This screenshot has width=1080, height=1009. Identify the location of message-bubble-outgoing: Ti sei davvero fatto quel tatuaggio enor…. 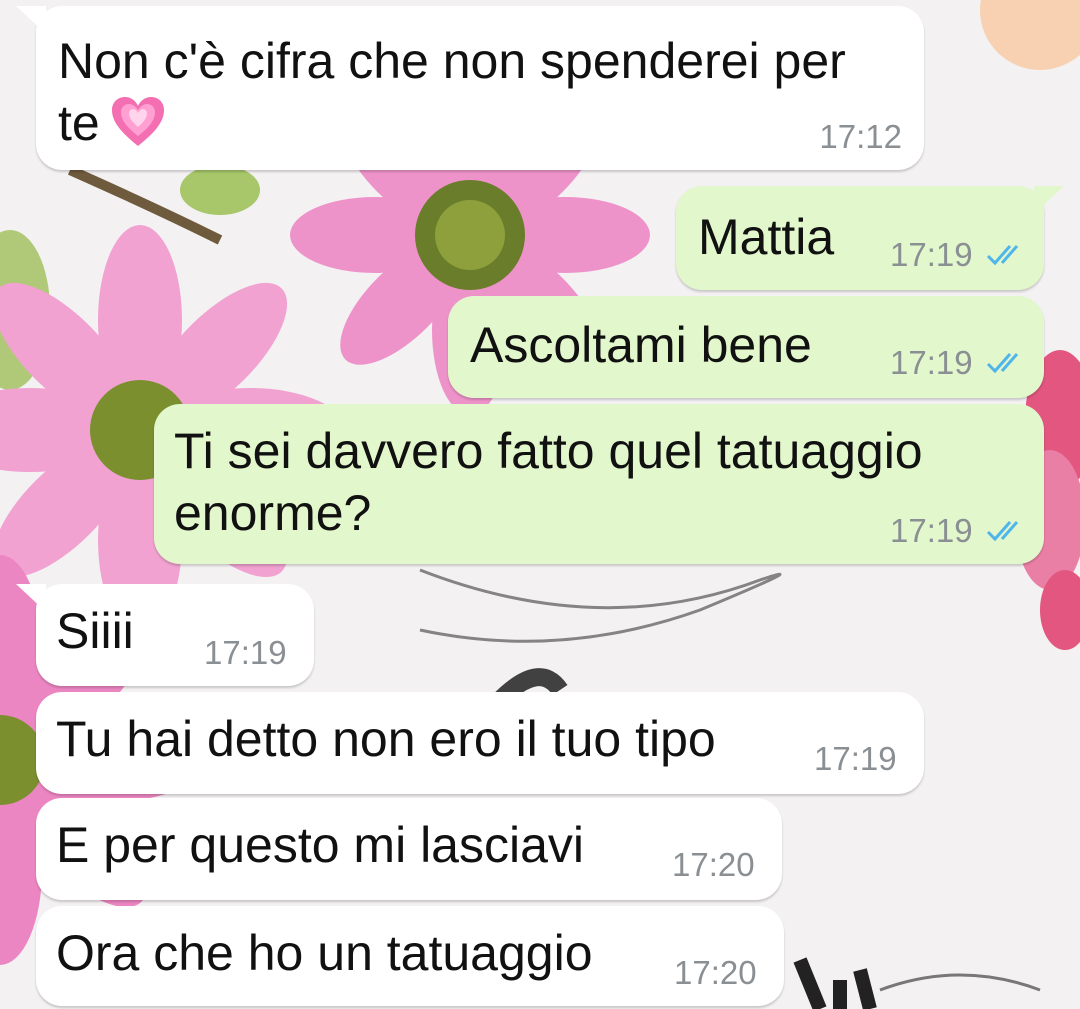
(599, 484).